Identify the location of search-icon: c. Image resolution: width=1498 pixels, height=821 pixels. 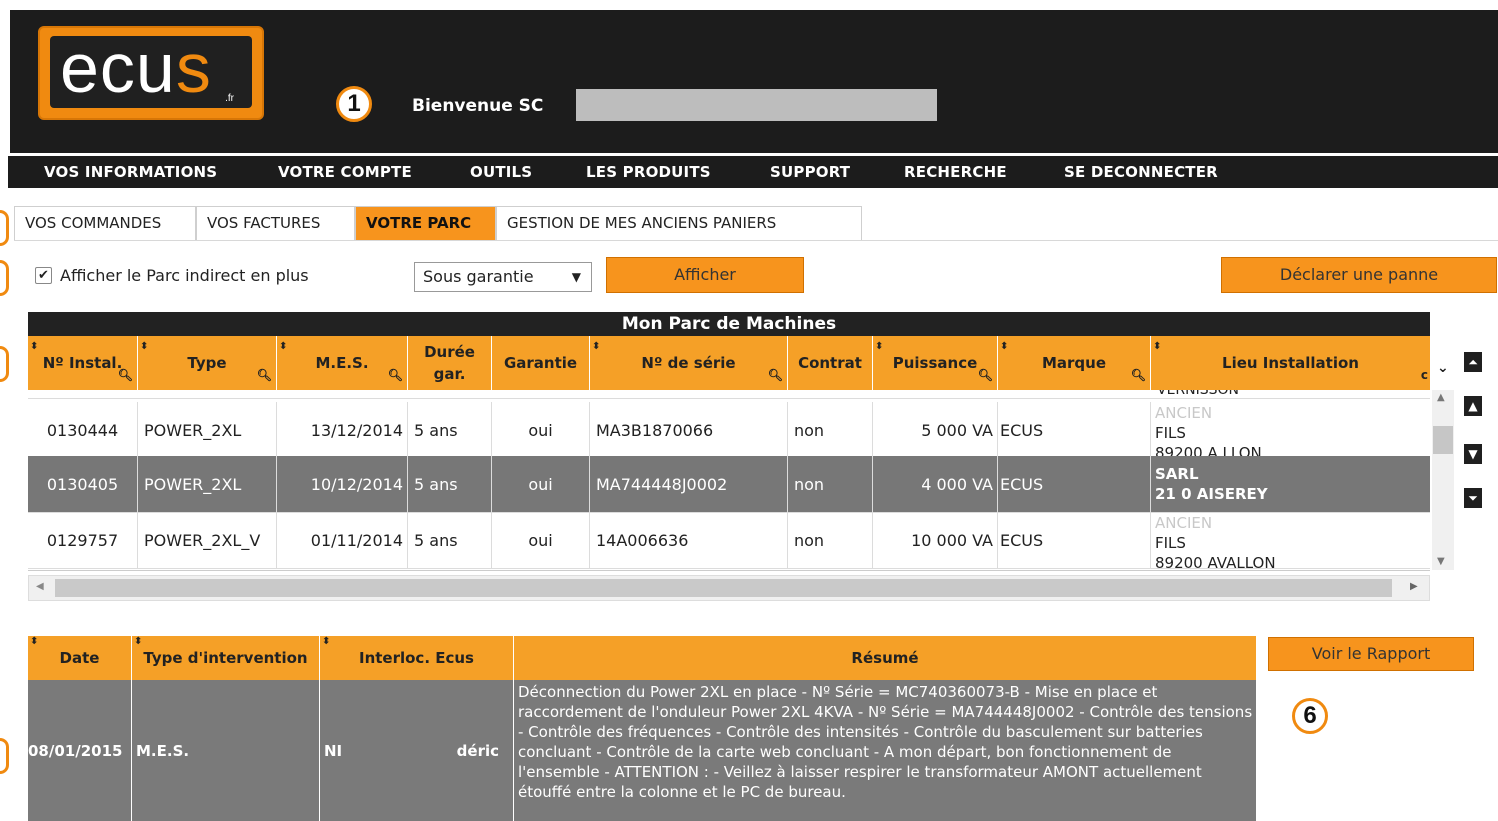
(1424, 375).